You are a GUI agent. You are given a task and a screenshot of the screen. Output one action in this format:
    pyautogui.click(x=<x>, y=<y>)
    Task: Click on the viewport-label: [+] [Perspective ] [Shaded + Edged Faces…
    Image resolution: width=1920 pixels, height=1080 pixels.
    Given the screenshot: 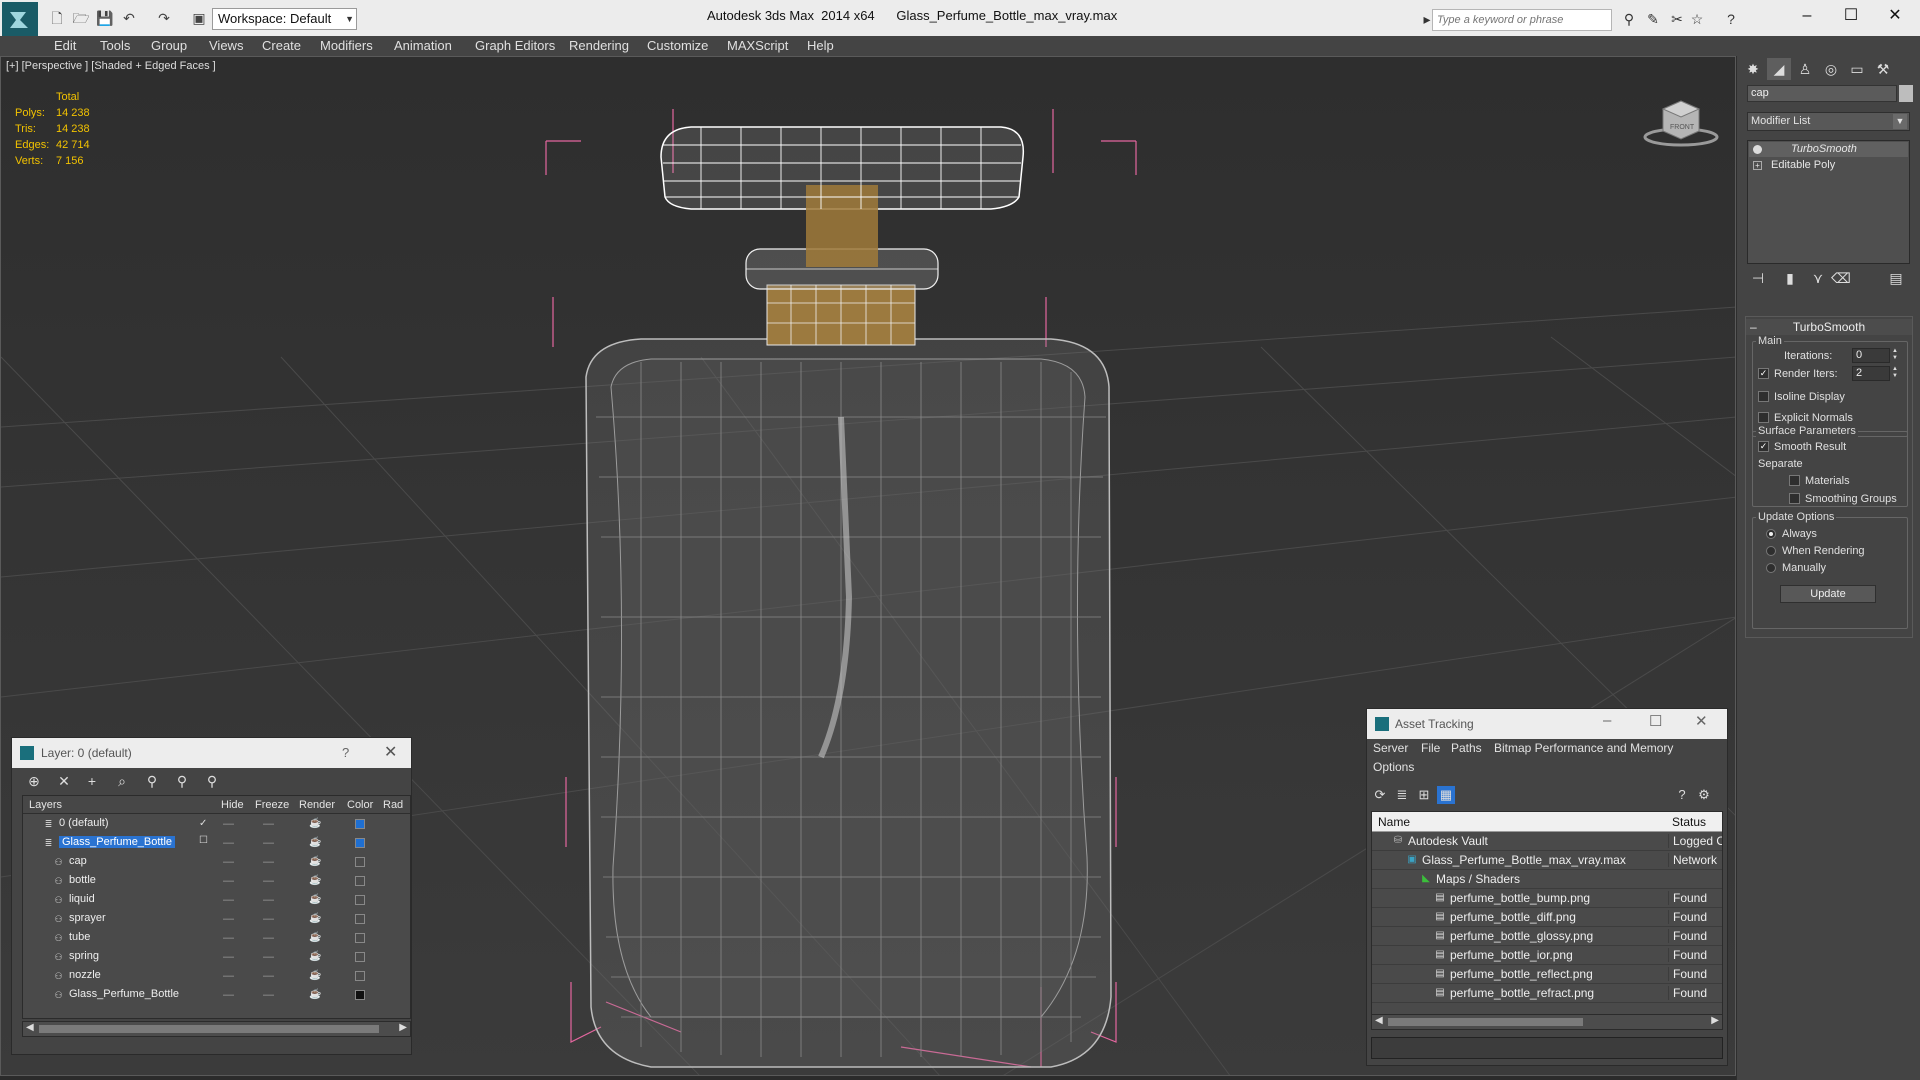 What is the action you would take?
    pyautogui.click(x=111, y=66)
    